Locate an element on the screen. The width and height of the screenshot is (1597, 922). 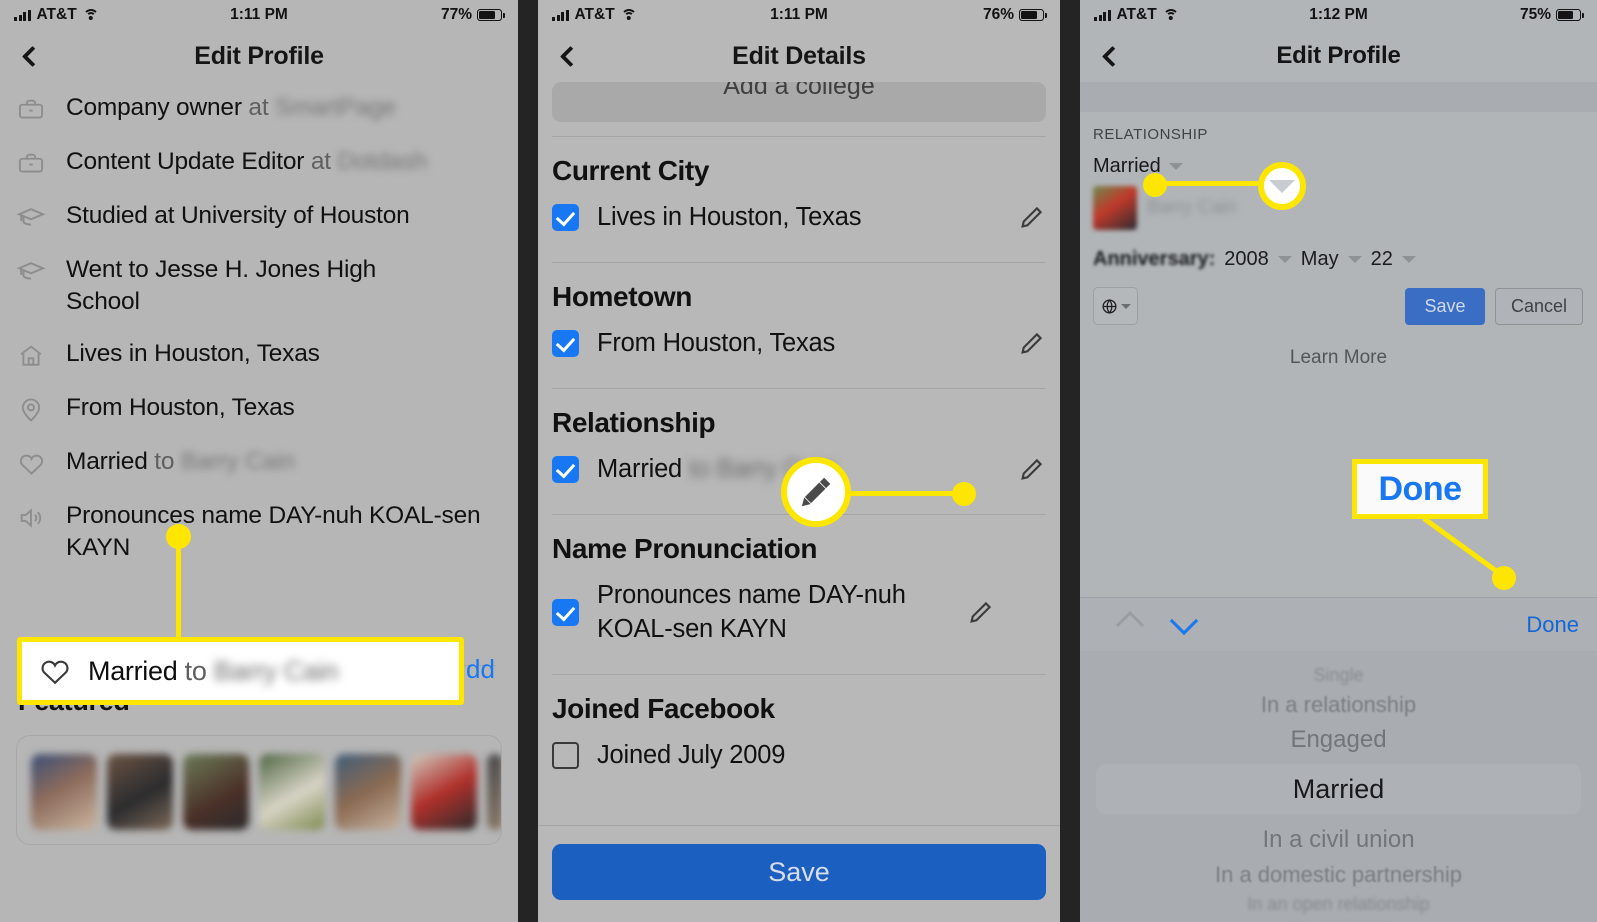
list-item: Company owner at SmartPage is located at coordinates (259, 109).